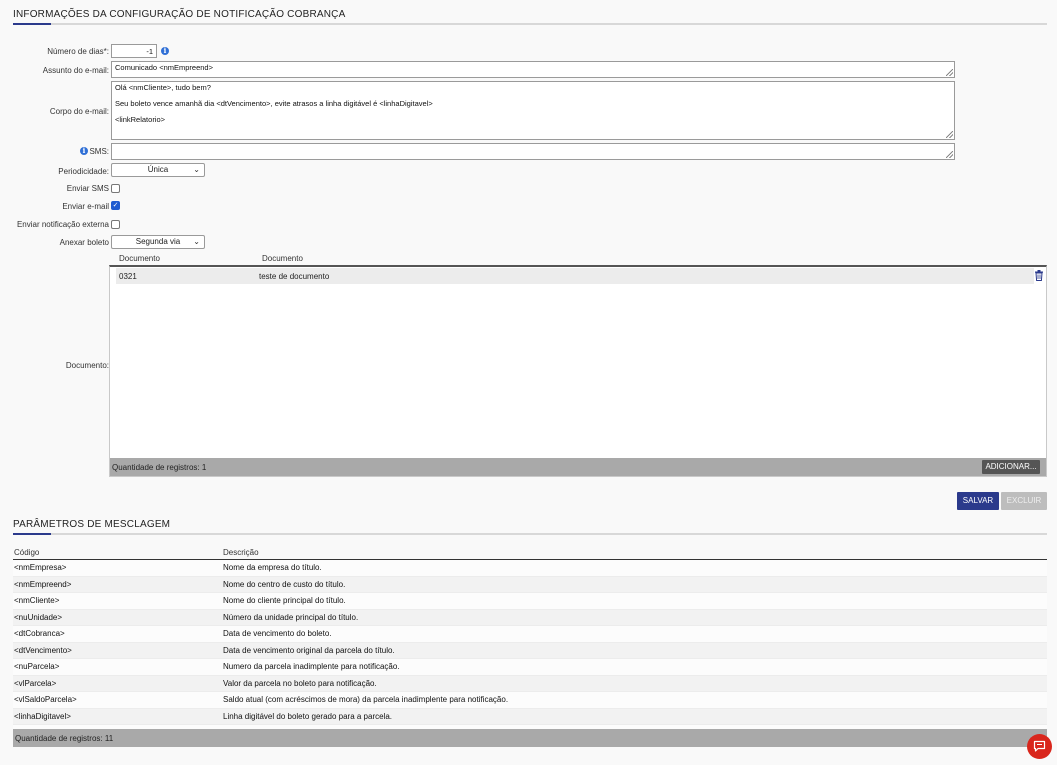 The width and height of the screenshot is (1057, 765). I want to click on periodicidade-select: Única ⌄, so click(158, 170).